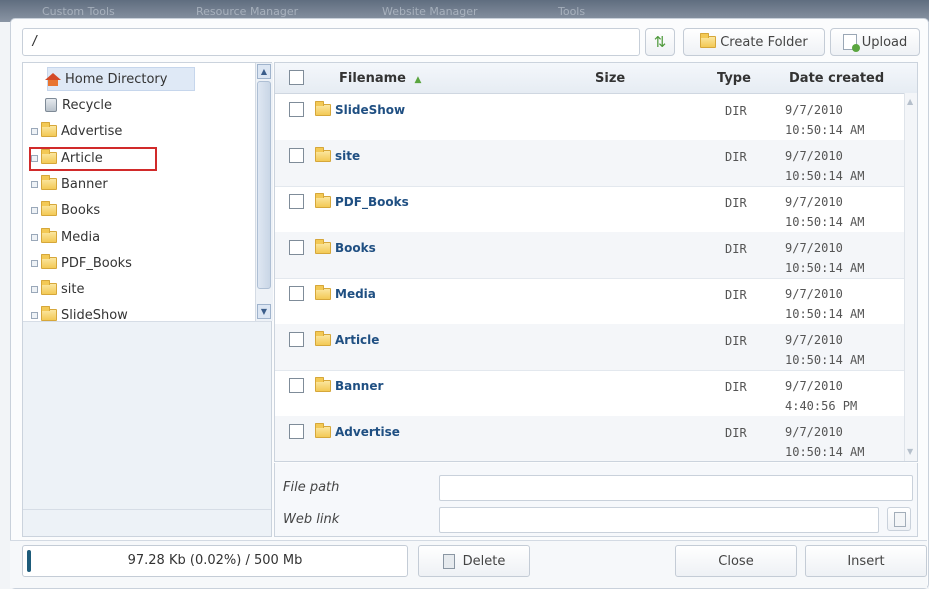 This screenshot has width=929, height=589. What do you see at coordinates (345, 247) in the screenshot?
I see `filename-cell: Books` at bounding box center [345, 247].